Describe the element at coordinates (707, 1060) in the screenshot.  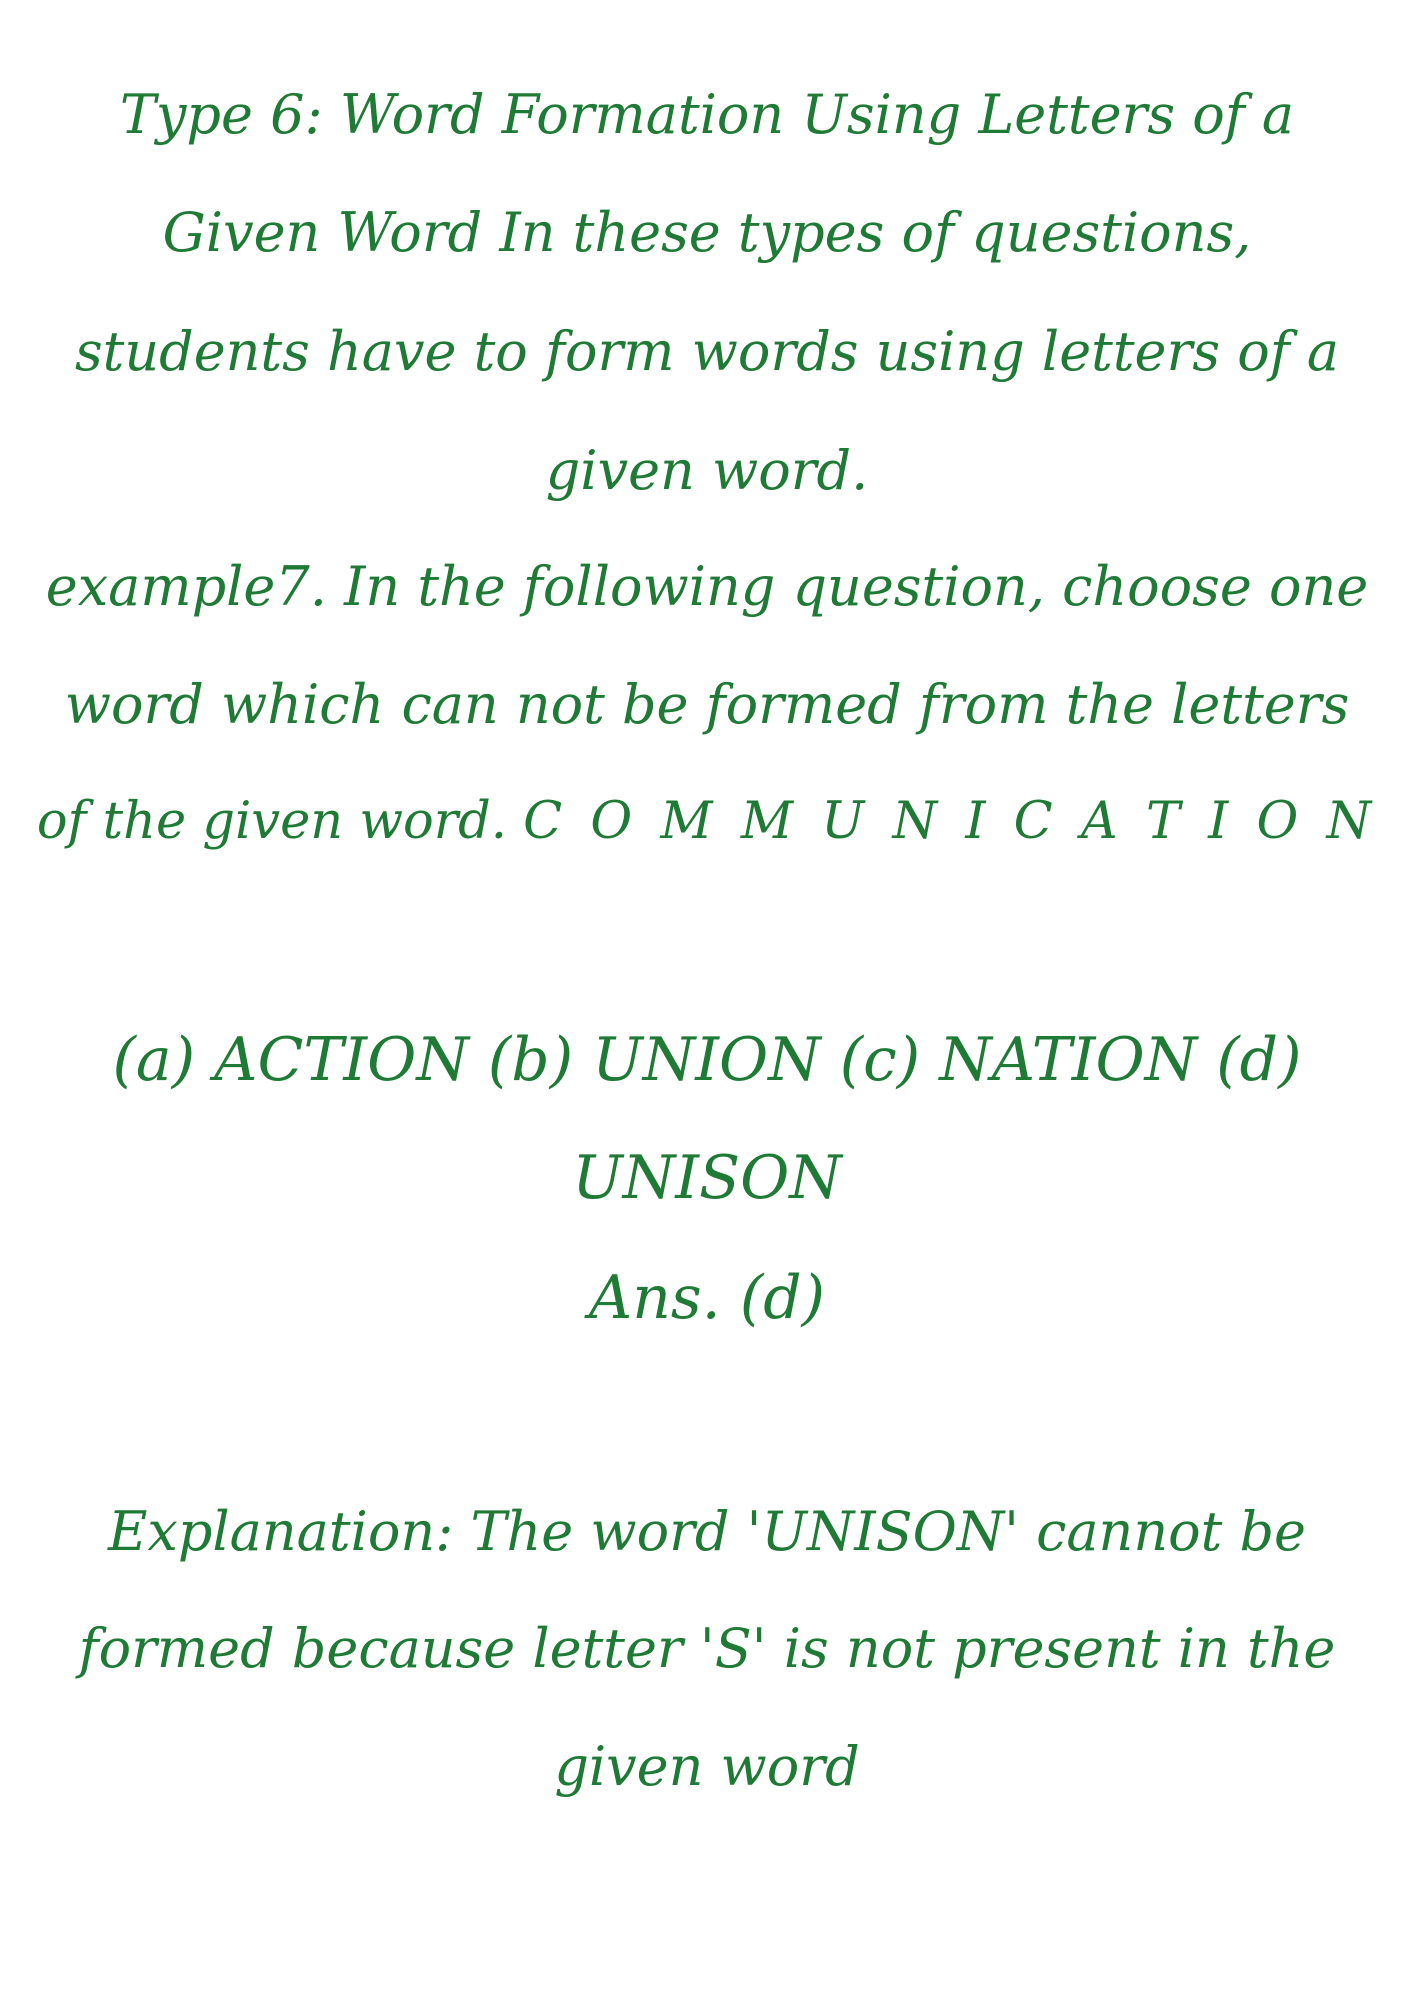
I see `options-line-1: (a) ACTION (b) UNION (c) NATION (d)` at that location.